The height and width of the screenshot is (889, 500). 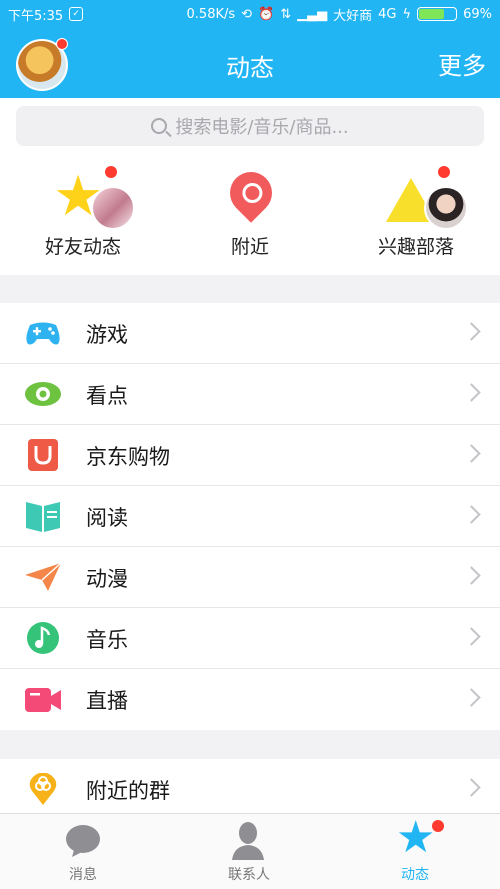 I want to click on more-button: 更多, so click(x=462, y=63).